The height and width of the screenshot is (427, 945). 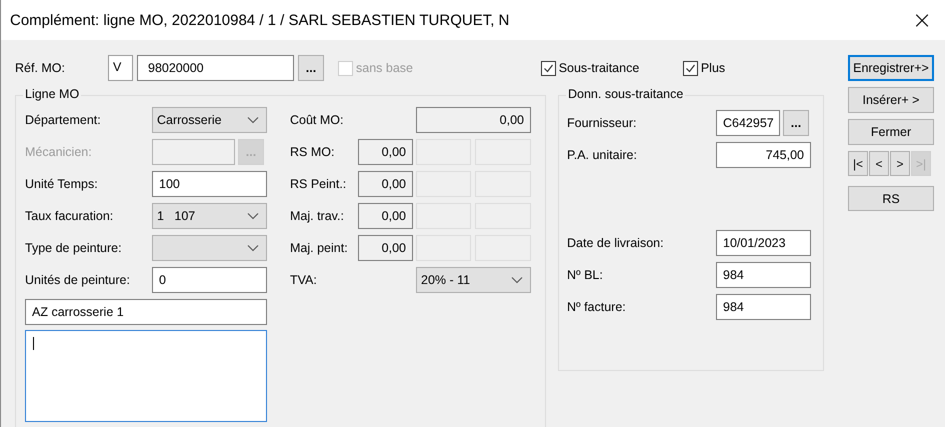 I want to click on field-label: Taux facuration:, so click(x=69, y=216).